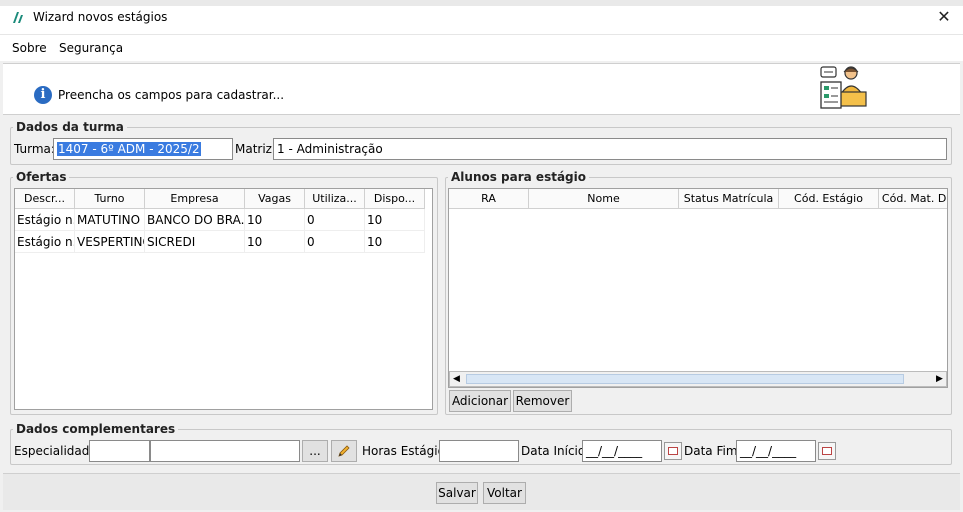  What do you see at coordinates (489, 199) in the screenshot?
I see `alunos-col-ra: RA` at bounding box center [489, 199].